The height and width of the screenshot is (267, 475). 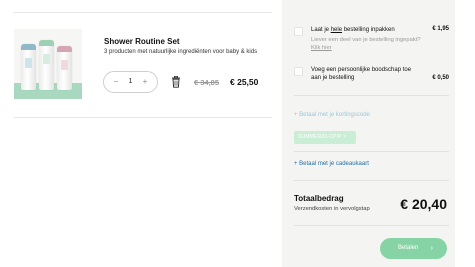 I want to click on personal-message-checkbox, so click(x=298, y=71).